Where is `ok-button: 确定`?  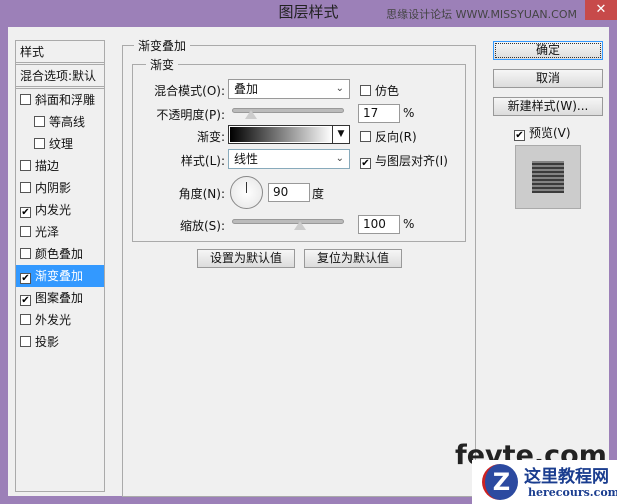
ok-button: 确定 is located at coordinates (548, 50).